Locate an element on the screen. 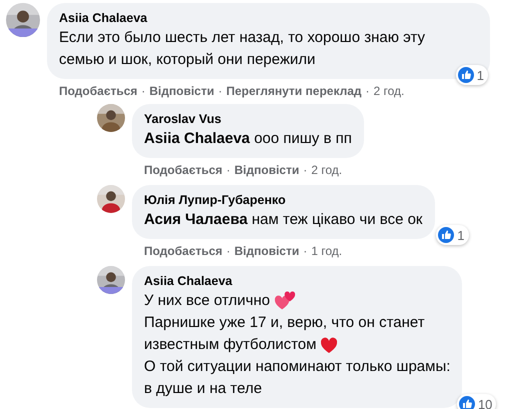  author-name: Юлія Лупир-Губаренко is located at coordinates (215, 200).